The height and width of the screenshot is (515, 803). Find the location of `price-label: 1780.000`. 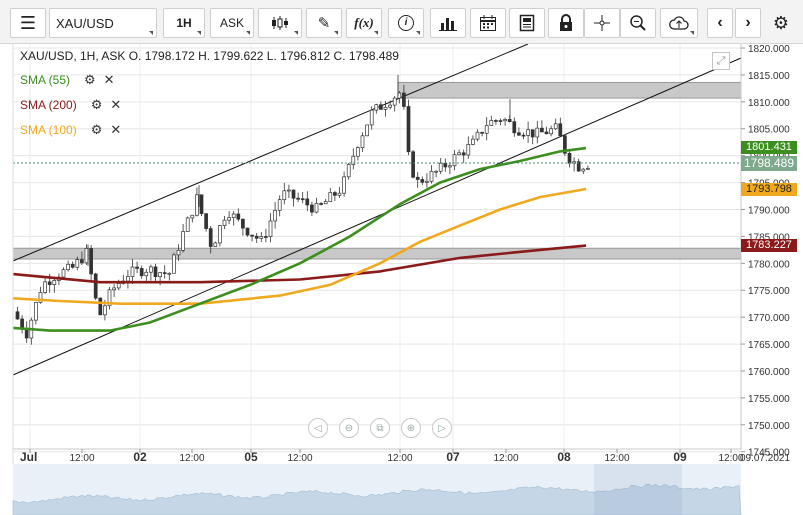

price-label: 1780.000 is located at coordinates (769, 264).